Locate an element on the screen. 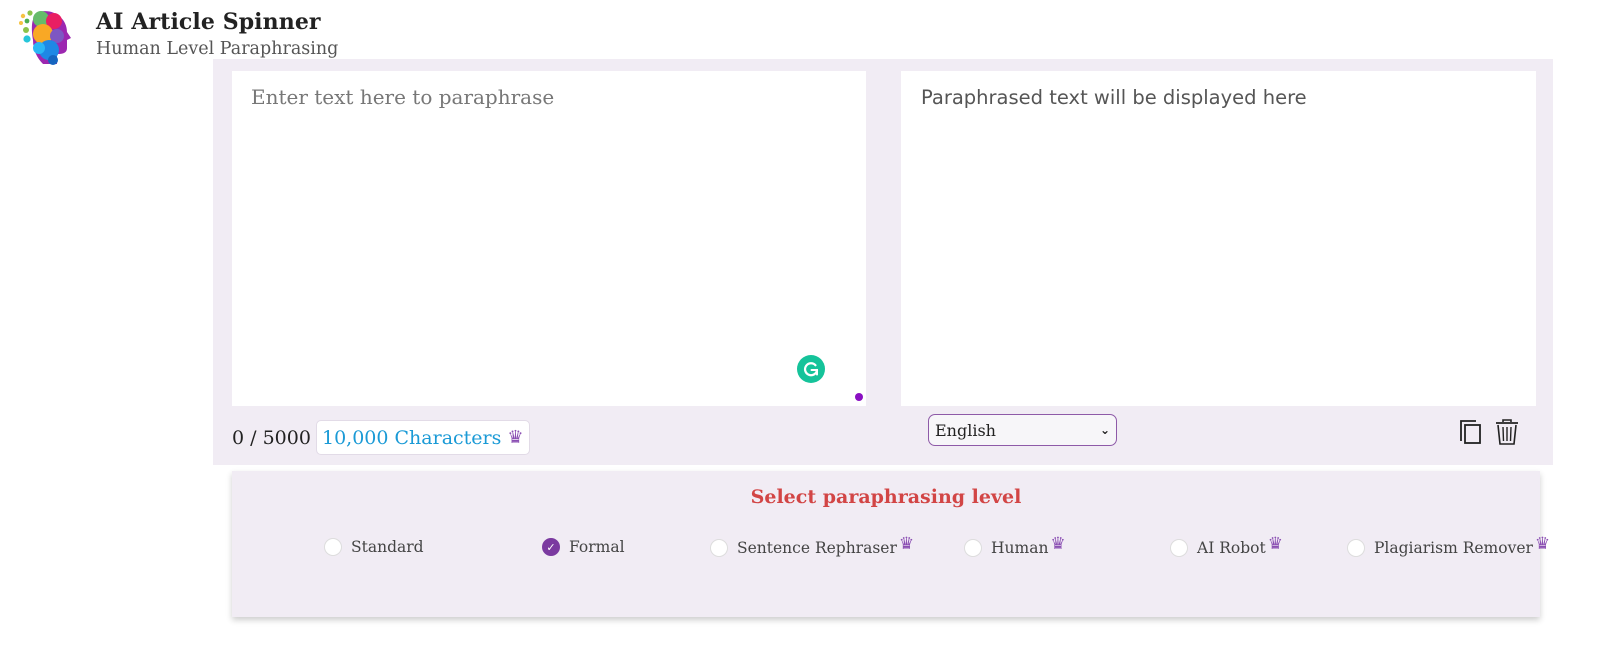  level-label: Formal is located at coordinates (597, 547).